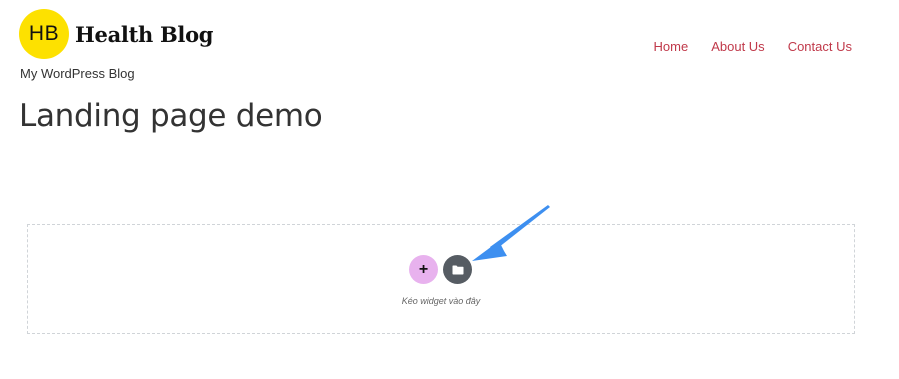 The height and width of the screenshot is (379, 899). What do you see at coordinates (820, 46) in the screenshot?
I see `nav-item-contact-us: Contact Us` at bounding box center [820, 46].